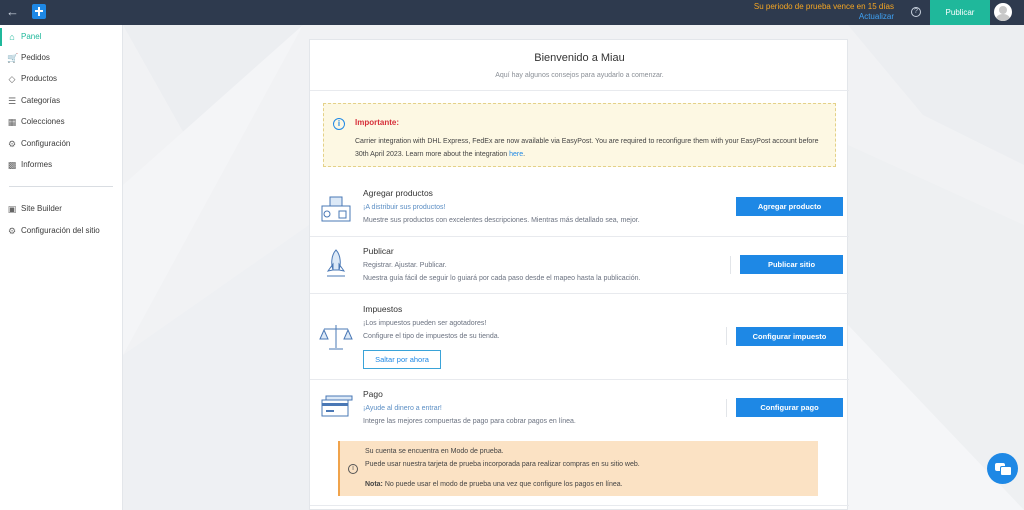  Describe the element at coordinates (39, 11) in the screenshot. I see `add-icon` at that location.